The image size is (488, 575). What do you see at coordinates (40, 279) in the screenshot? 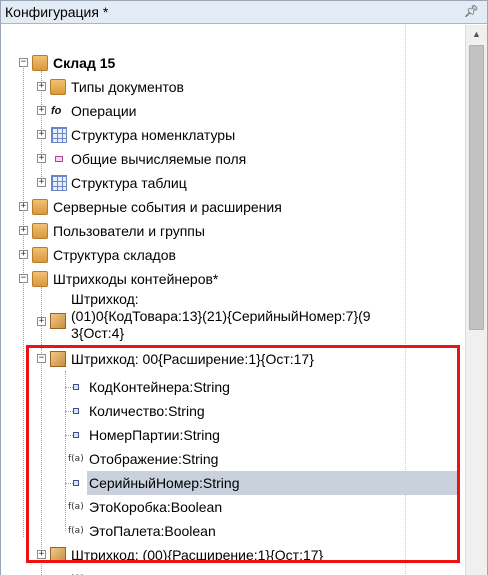
I see `barcodes-icon` at bounding box center [40, 279].